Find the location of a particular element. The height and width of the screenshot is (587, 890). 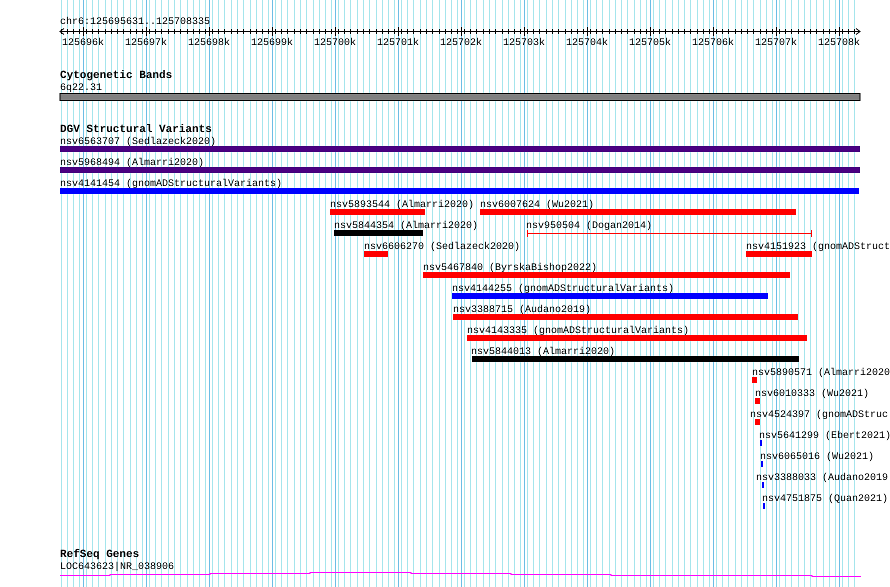

variant-label: nsv6010333 (Wu2021) is located at coordinates (812, 394).